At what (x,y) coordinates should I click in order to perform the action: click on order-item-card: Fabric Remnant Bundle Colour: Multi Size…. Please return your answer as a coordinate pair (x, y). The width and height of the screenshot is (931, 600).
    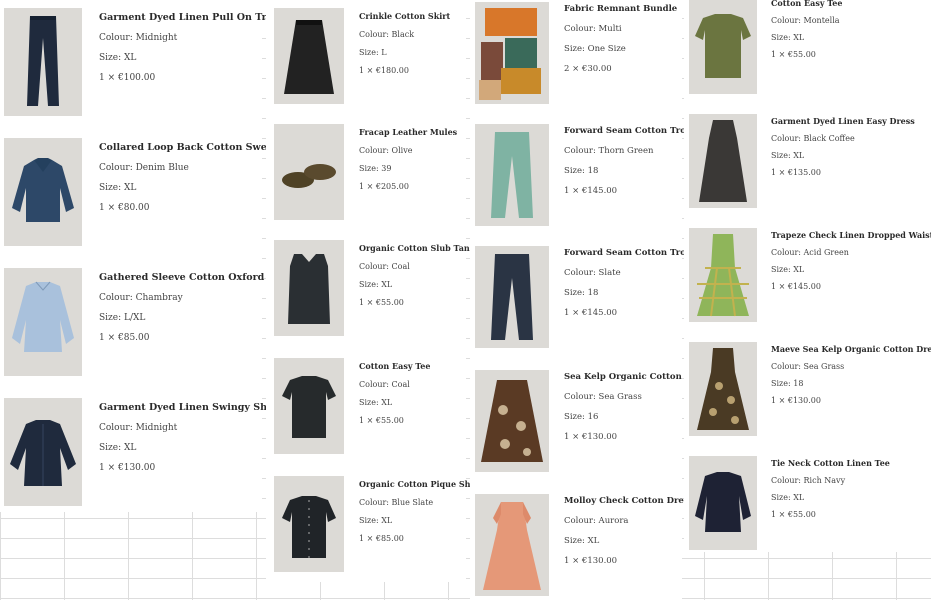
    Looking at the image, I should click on (578, 54).